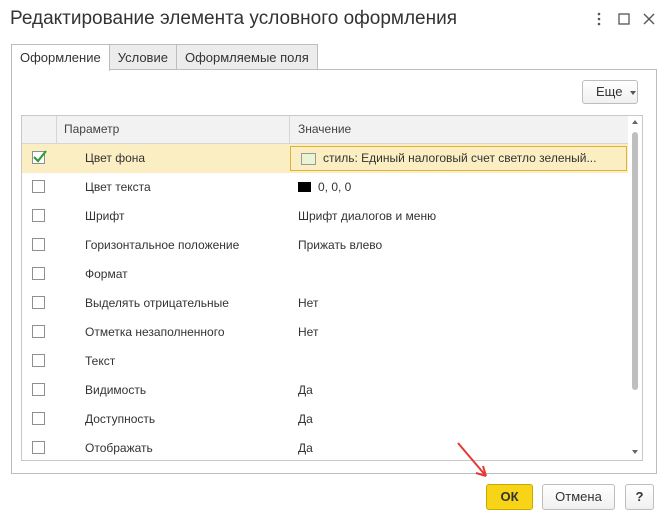 Image resolution: width=672 pixels, height=523 pixels. I want to click on param-name: Выделять отрицательные, so click(157, 303).